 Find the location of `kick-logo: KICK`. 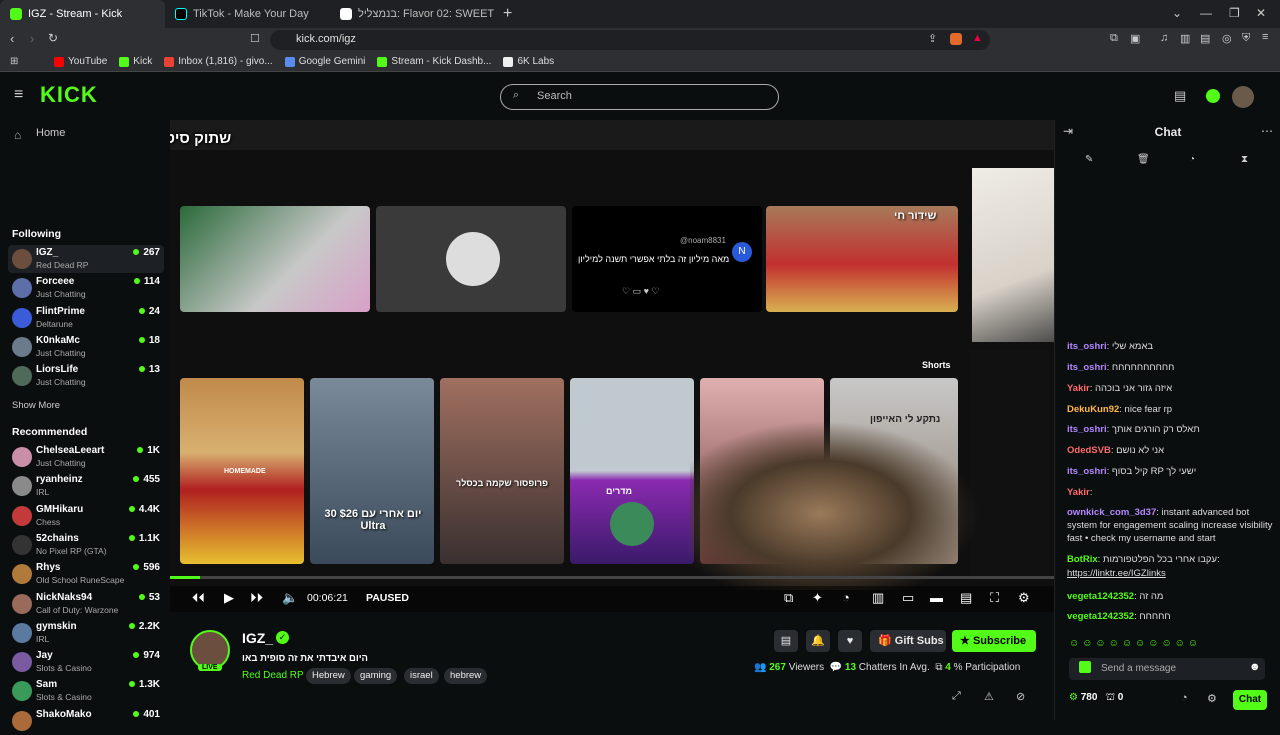

kick-logo: KICK is located at coordinates (69, 95).